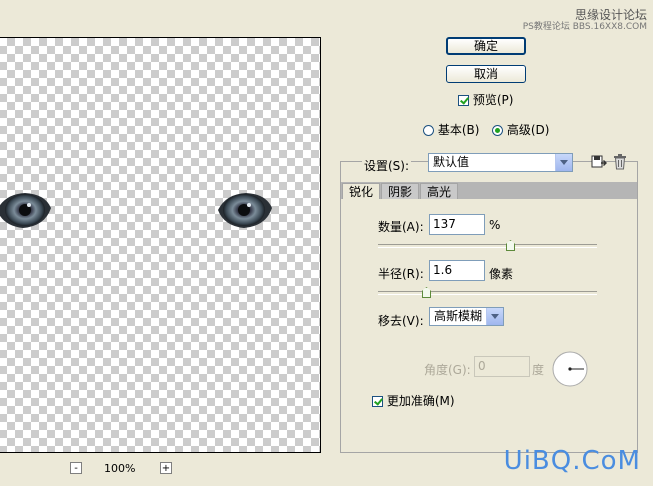  What do you see at coordinates (486, 46) in the screenshot?
I see `ok-button: 确定` at bounding box center [486, 46].